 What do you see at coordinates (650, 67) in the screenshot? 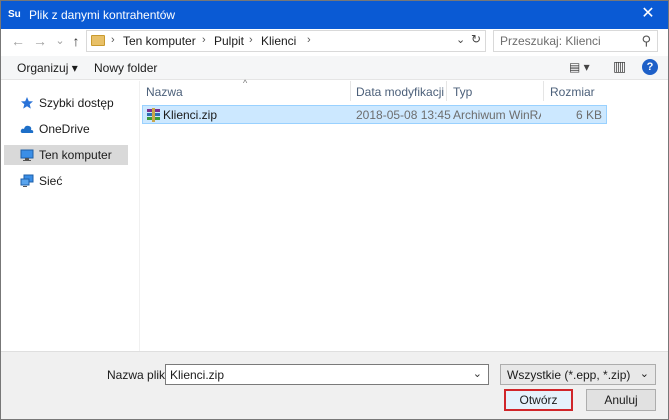
I see `help-button: ?` at bounding box center [650, 67].